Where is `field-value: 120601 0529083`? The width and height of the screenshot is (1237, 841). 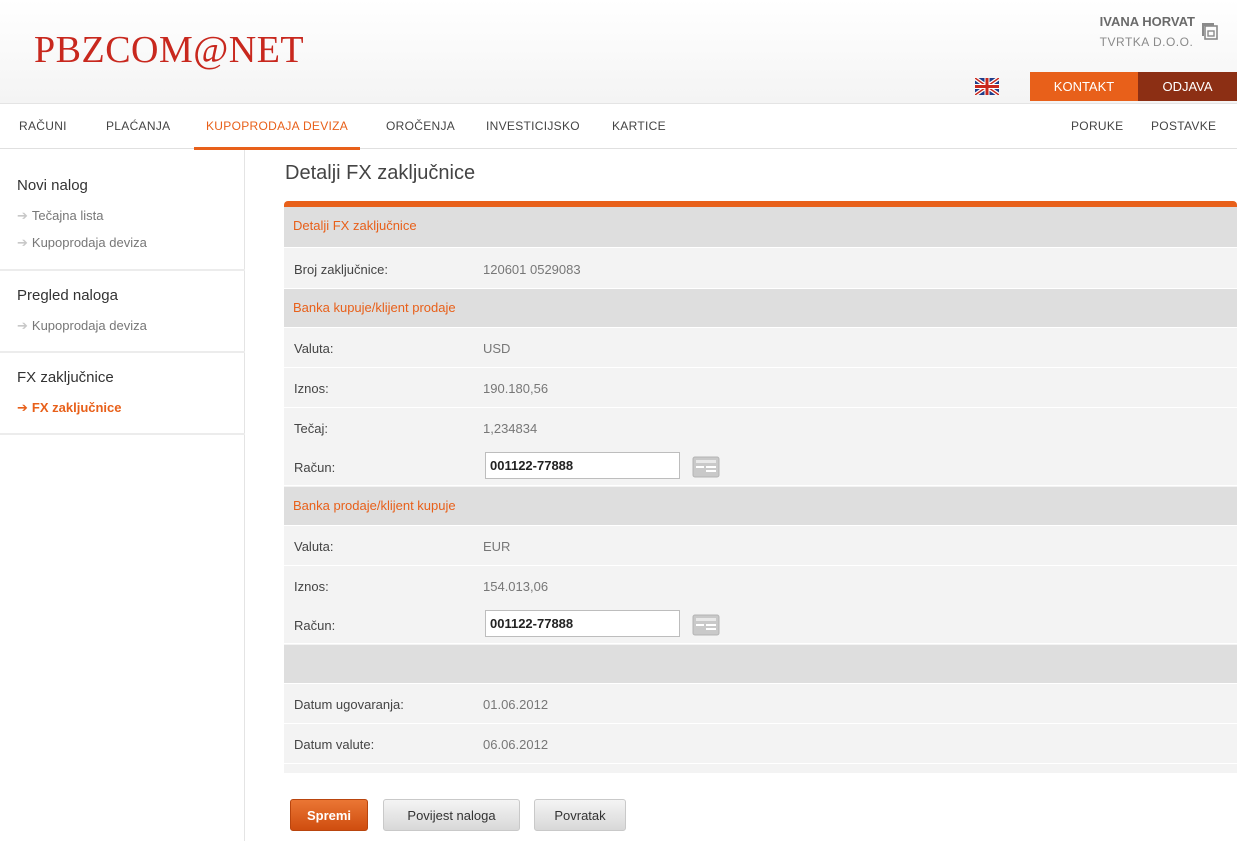
field-value: 120601 0529083 is located at coordinates (532, 269).